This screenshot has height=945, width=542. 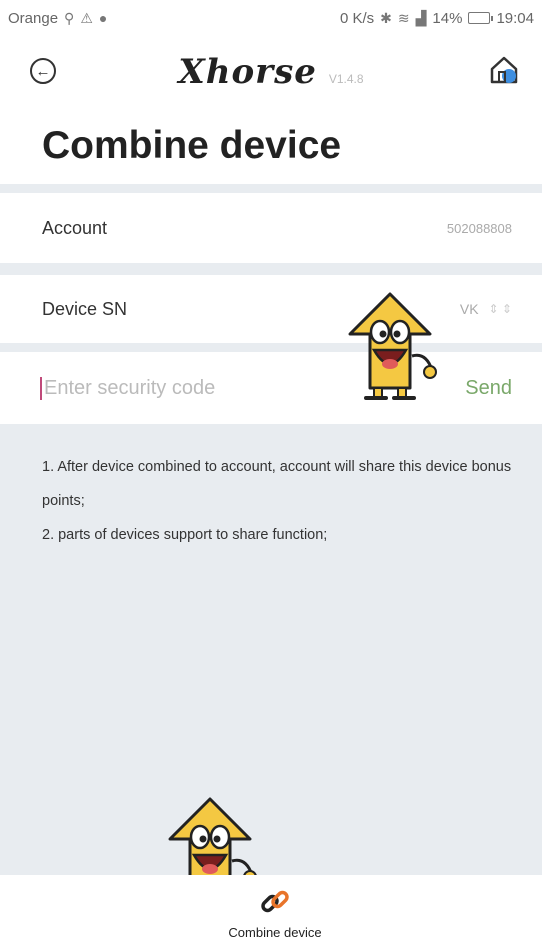 I want to click on security-code-row: Send, so click(x=271, y=388).